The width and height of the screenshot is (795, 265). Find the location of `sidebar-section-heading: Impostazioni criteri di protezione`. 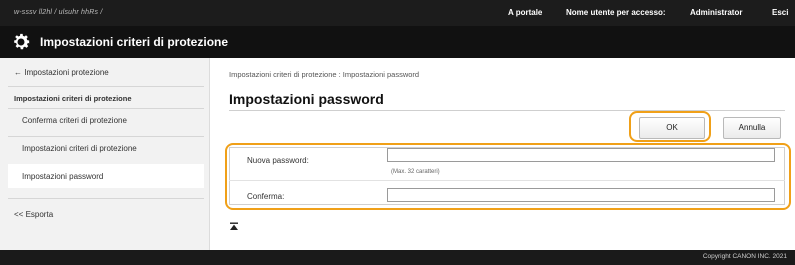

sidebar-section-heading: Impostazioni criteri di protezione is located at coordinates (73, 98).